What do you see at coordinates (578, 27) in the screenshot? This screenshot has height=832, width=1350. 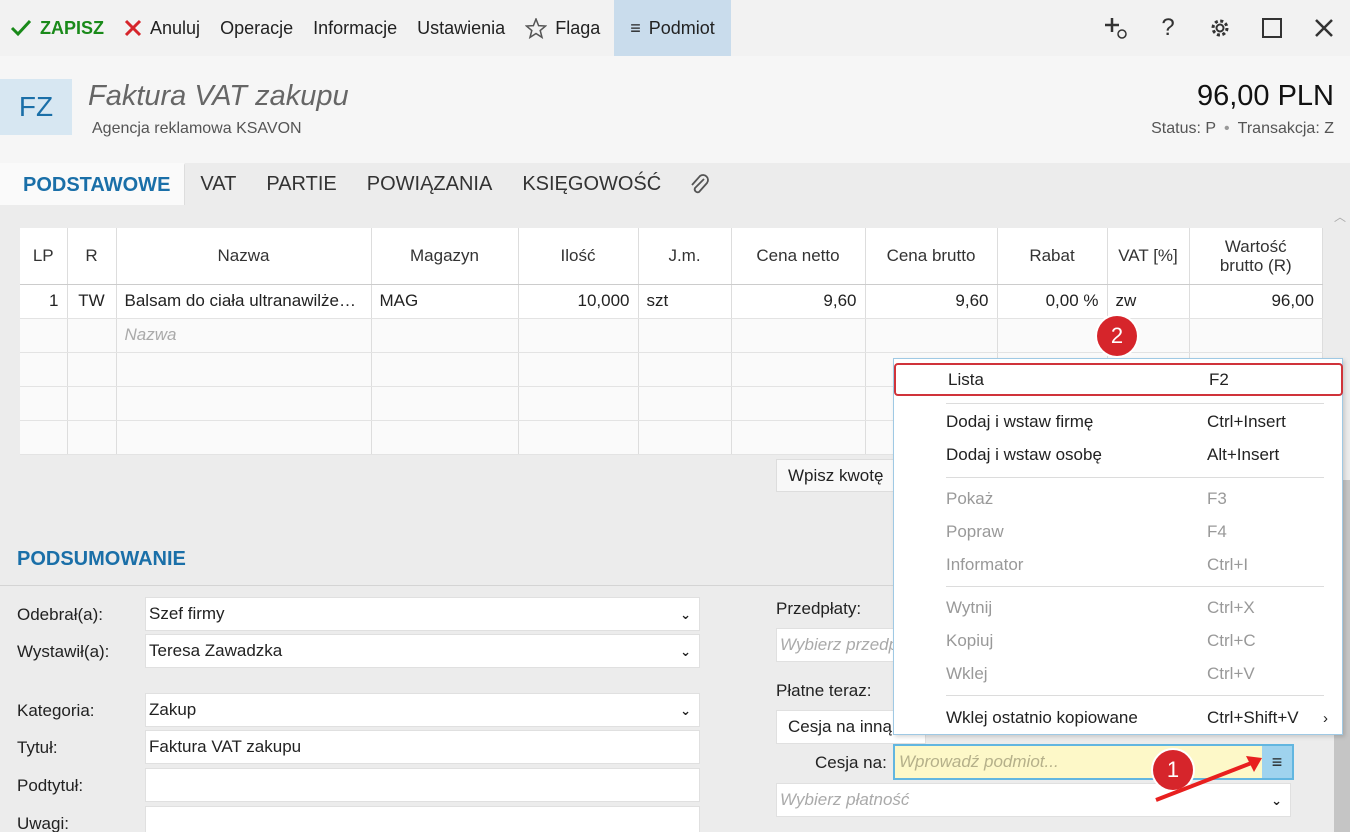 I see `flag-label: Flaga` at bounding box center [578, 27].